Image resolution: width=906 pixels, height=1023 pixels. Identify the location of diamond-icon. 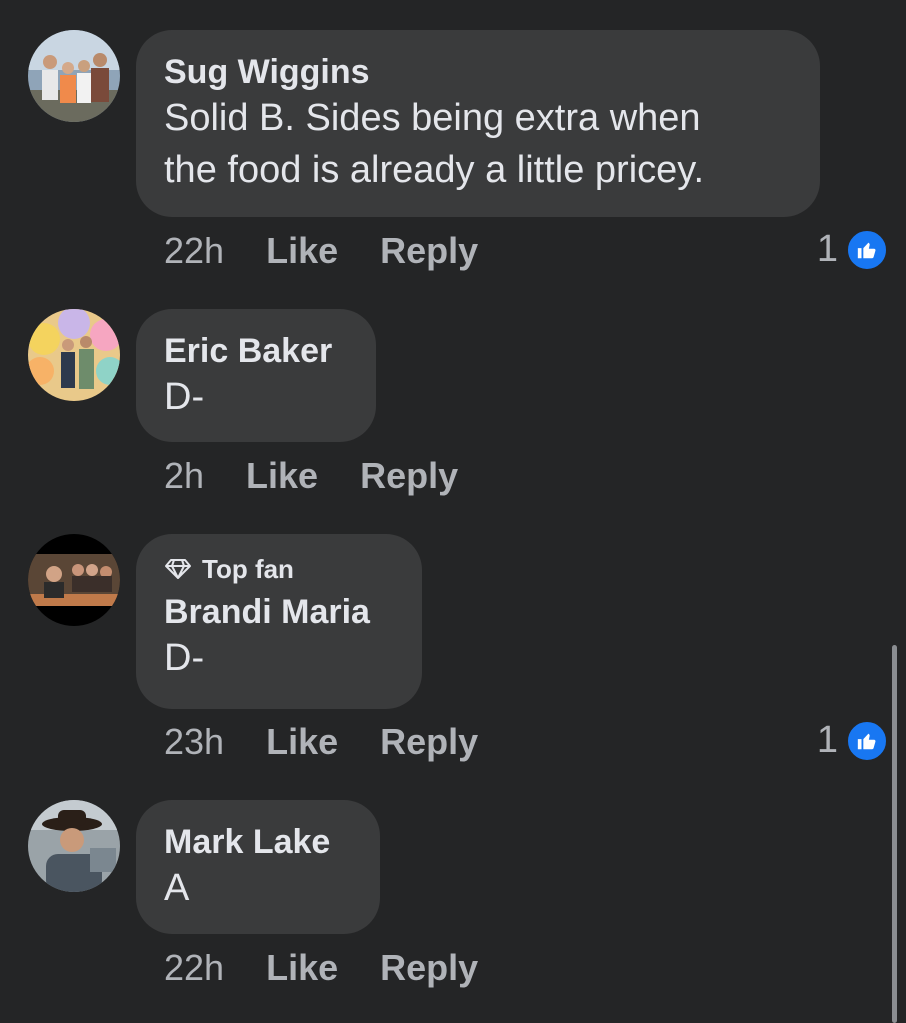
(178, 569).